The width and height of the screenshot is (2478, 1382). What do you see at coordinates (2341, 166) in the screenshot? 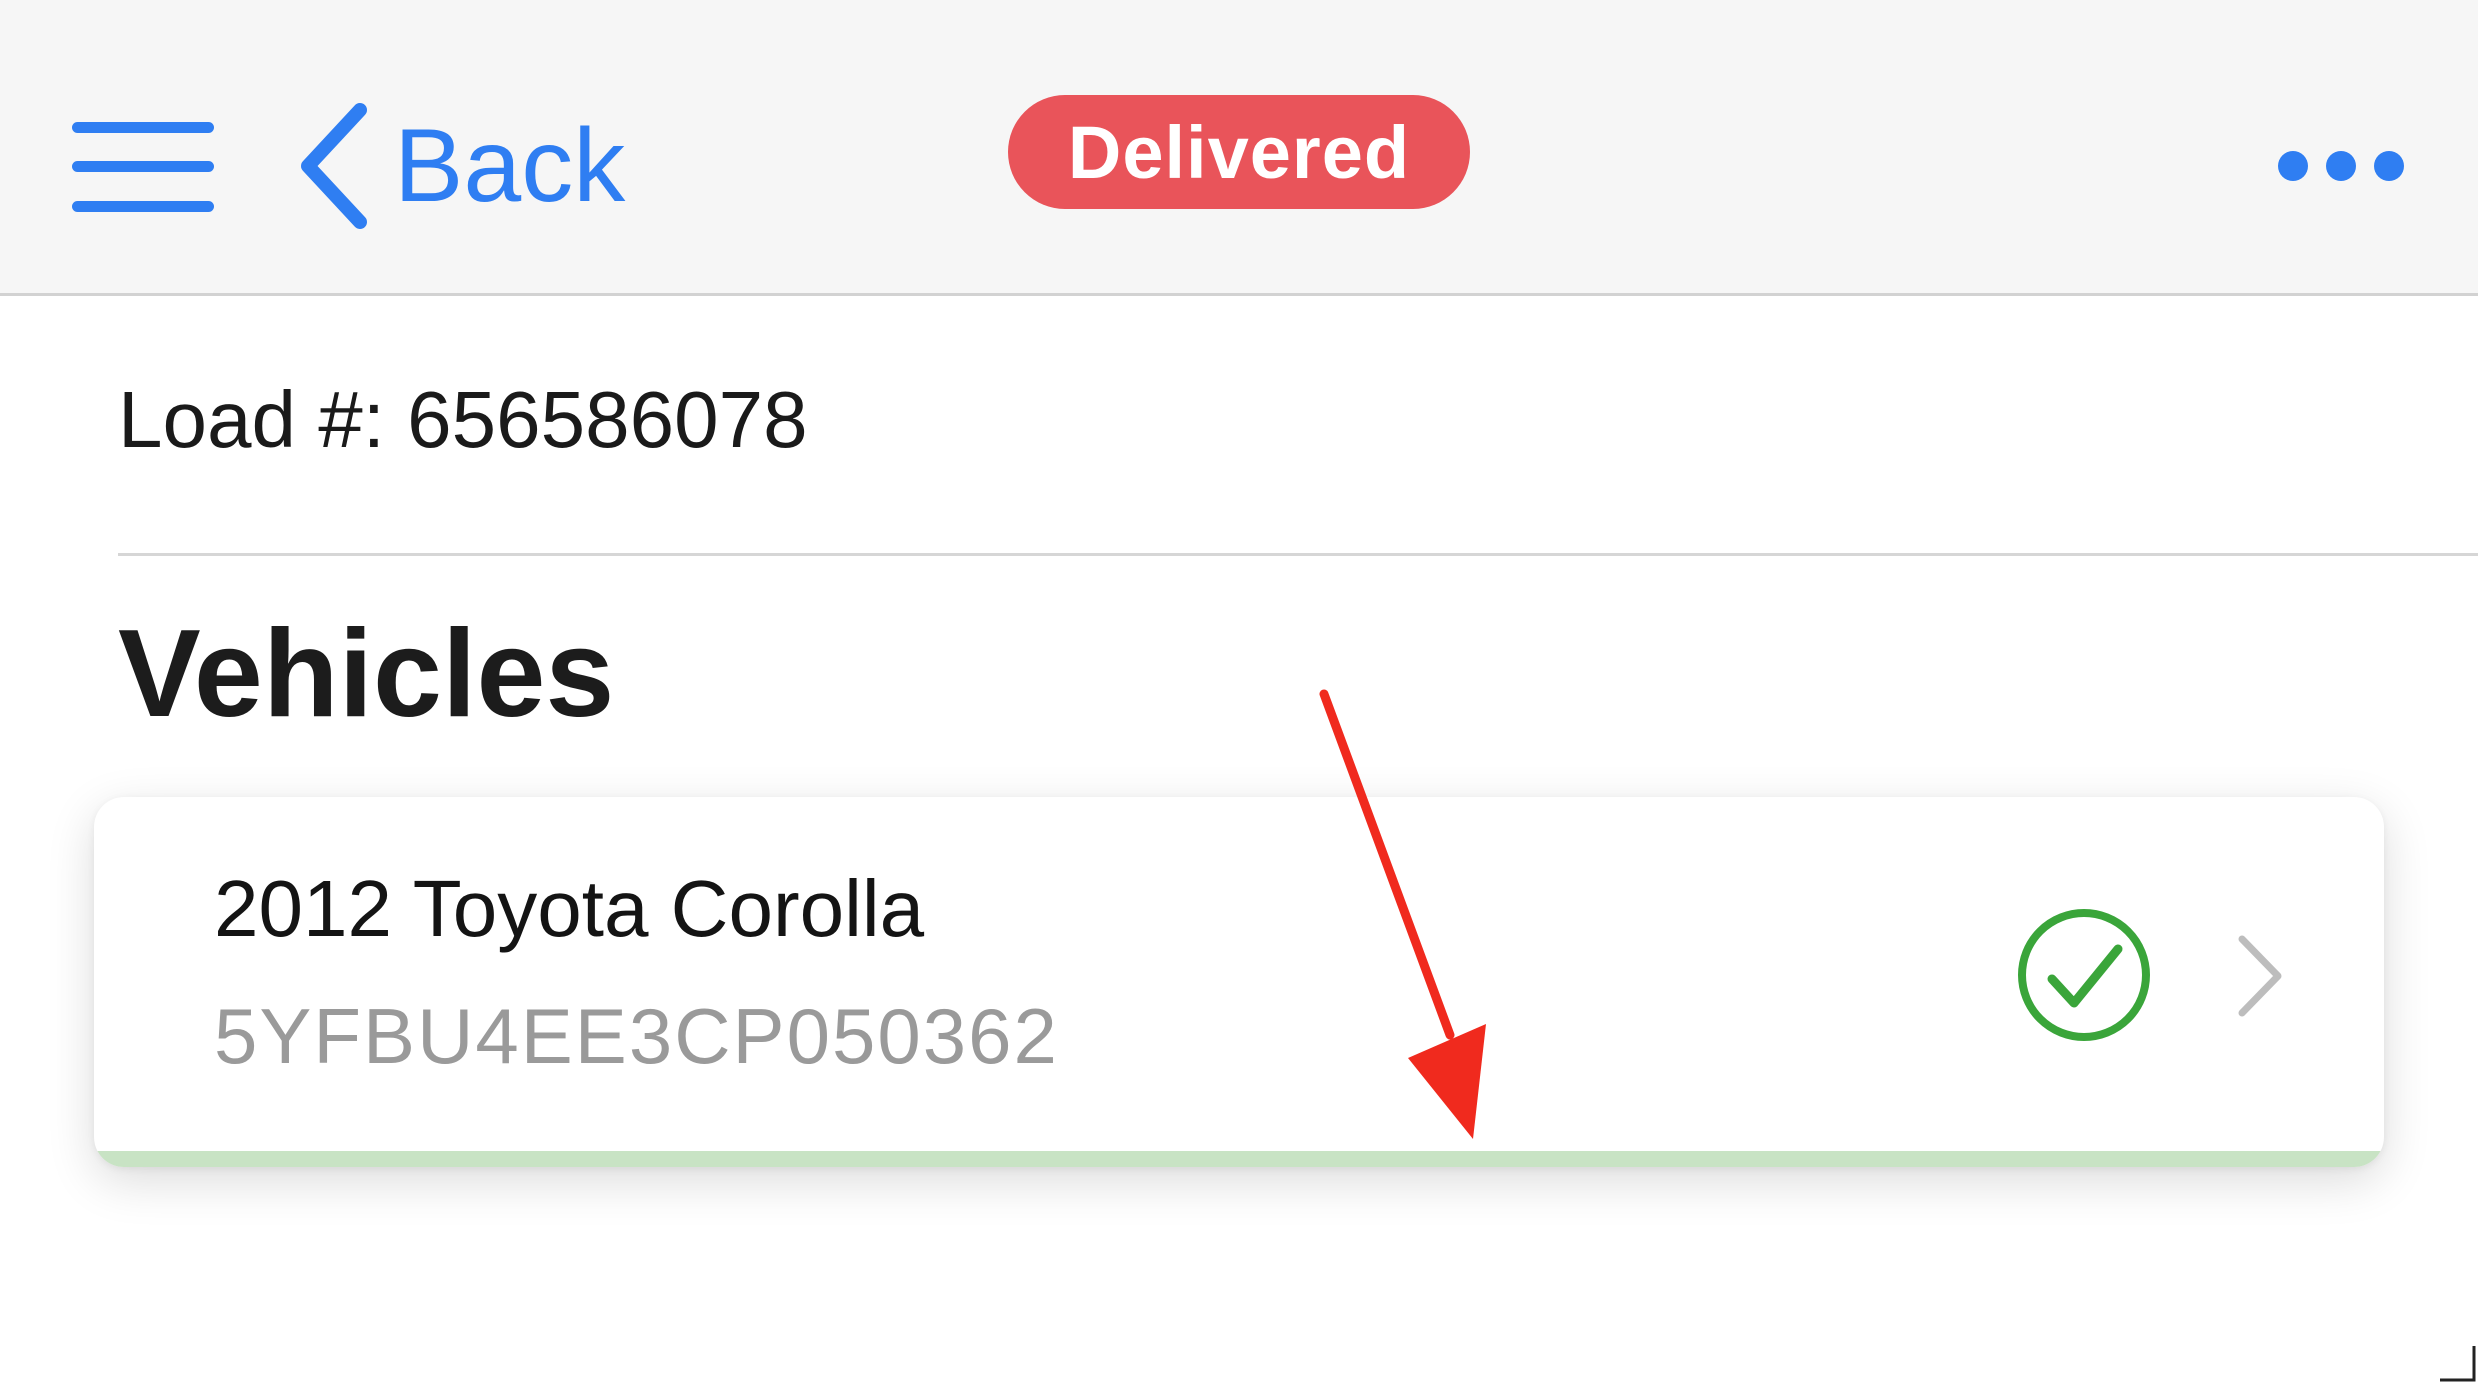
I see `more-horizontal-icon` at bounding box center [2341, 166].